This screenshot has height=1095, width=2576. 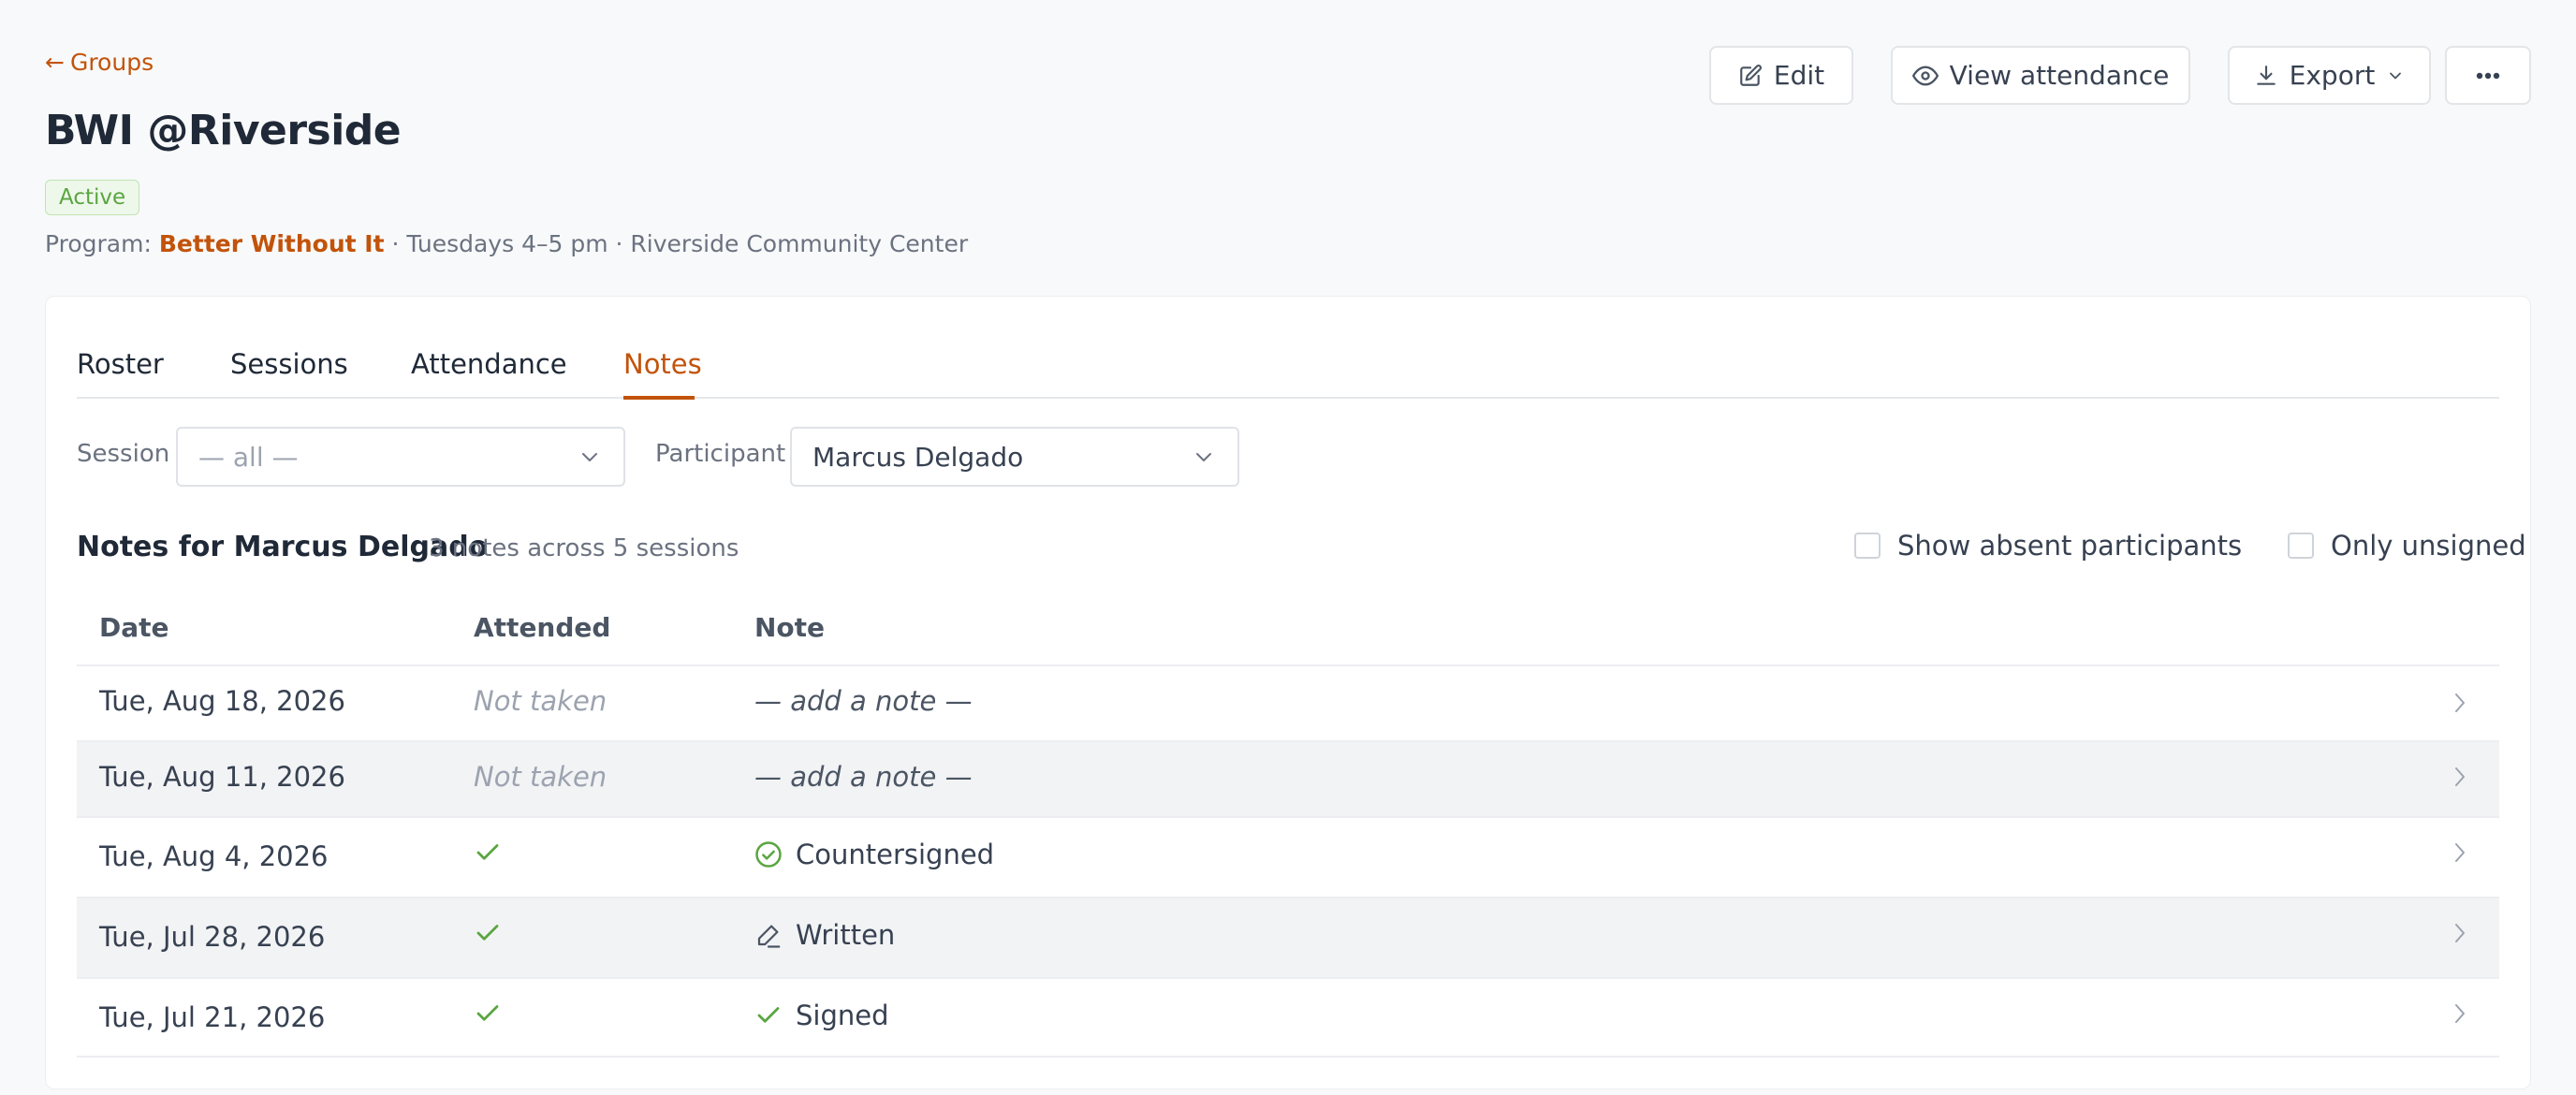 I want to click on page-title: BWI @Riverside, so click(x=223, y=131).